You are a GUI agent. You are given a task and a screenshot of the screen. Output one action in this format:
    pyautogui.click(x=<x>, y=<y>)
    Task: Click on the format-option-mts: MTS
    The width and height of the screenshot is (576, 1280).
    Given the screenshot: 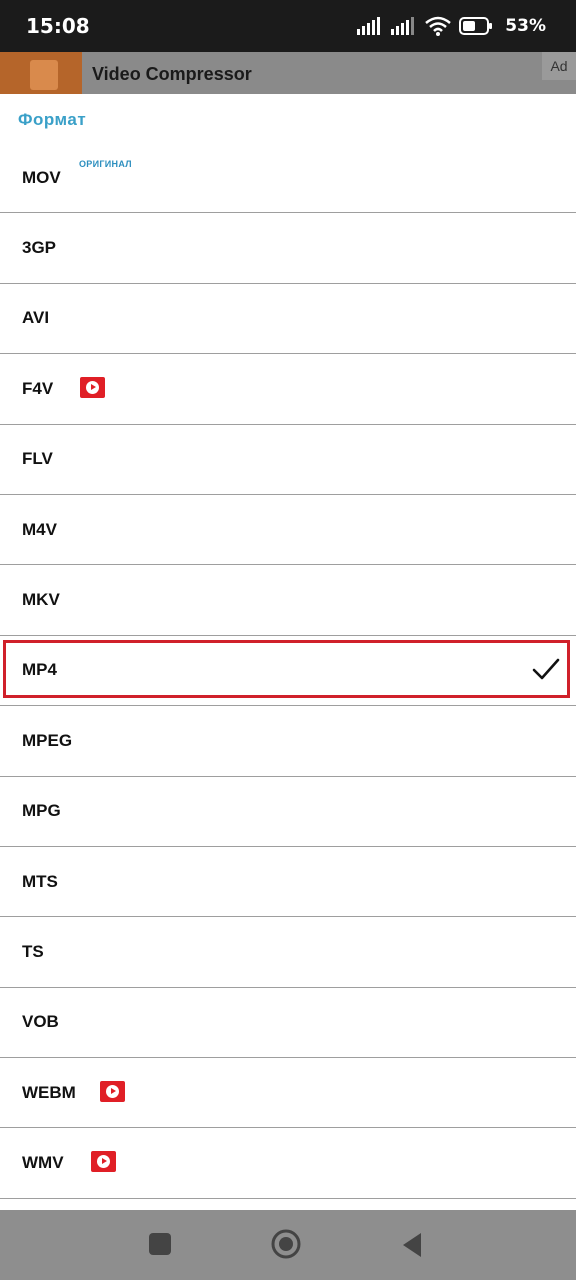 What is the action you would take?
    pyautogui.click(x=288, y=882)
    